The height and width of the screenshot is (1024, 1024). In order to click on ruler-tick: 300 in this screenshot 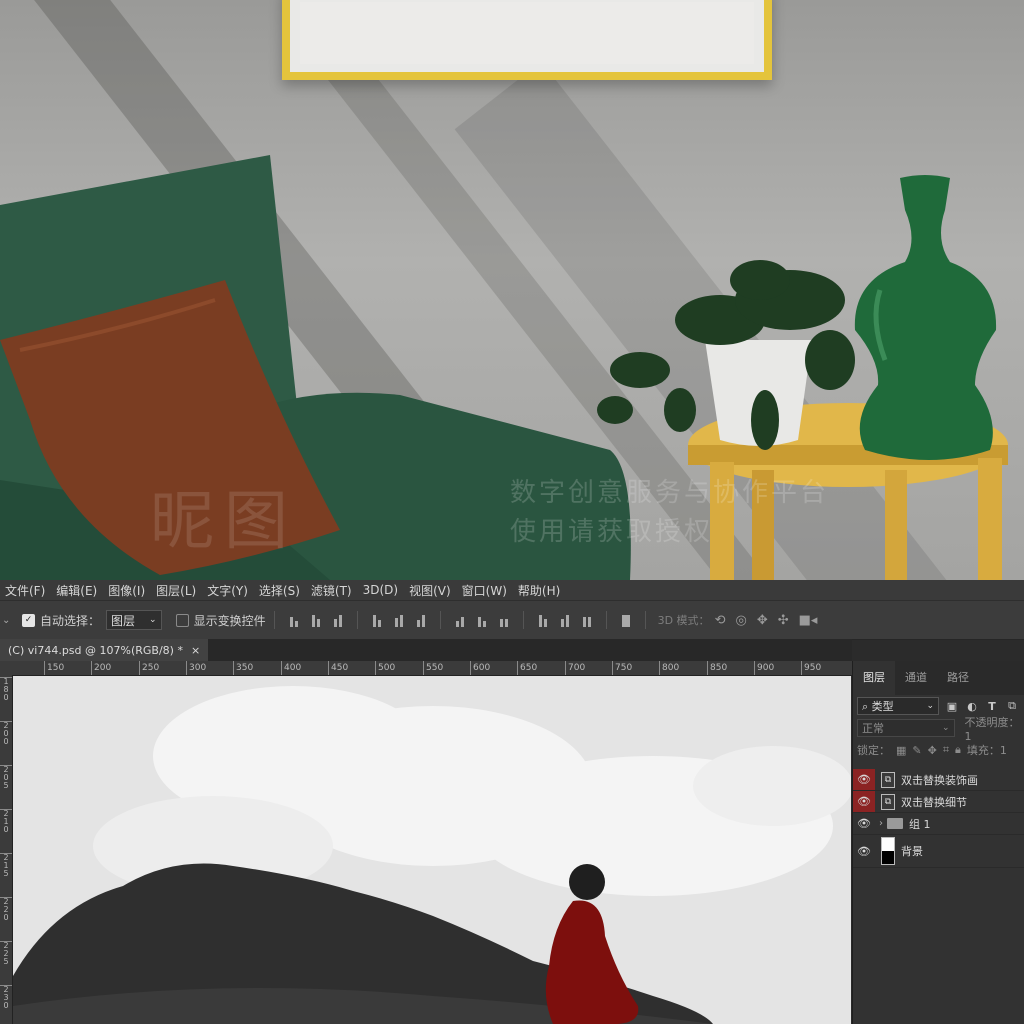, I will do `click(196, 668)`.